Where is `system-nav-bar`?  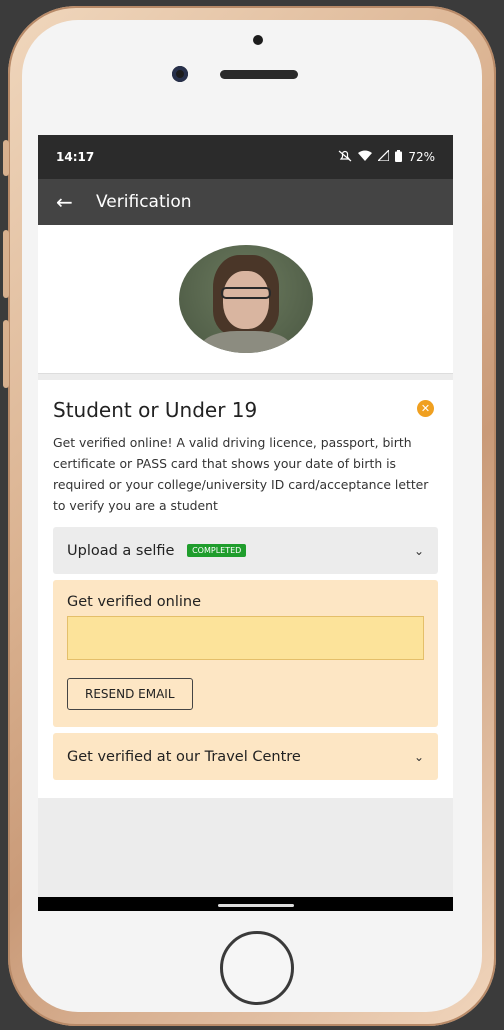 system-nav-bar is located at coordinates (245, 904).